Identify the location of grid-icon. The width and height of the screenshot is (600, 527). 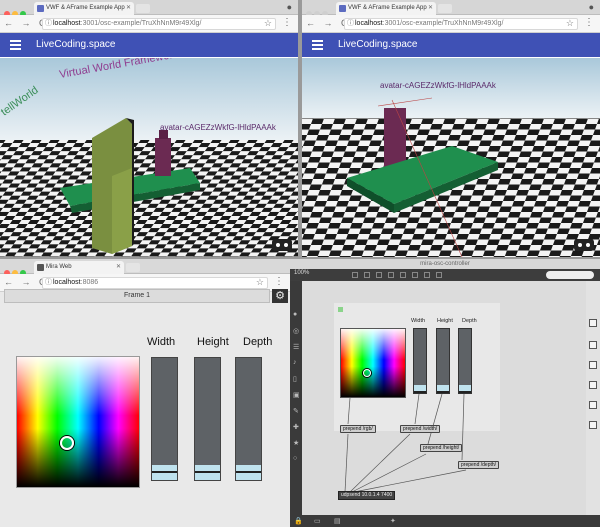
(593, 385).